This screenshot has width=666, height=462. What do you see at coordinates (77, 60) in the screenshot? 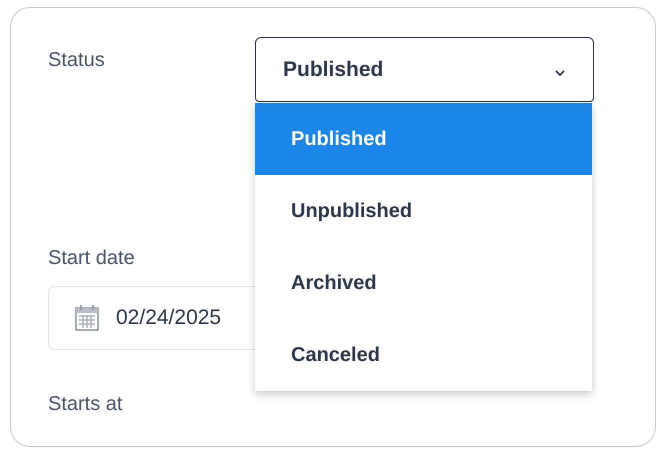
I see `field-label: Status` at bounding box center [77, 60].